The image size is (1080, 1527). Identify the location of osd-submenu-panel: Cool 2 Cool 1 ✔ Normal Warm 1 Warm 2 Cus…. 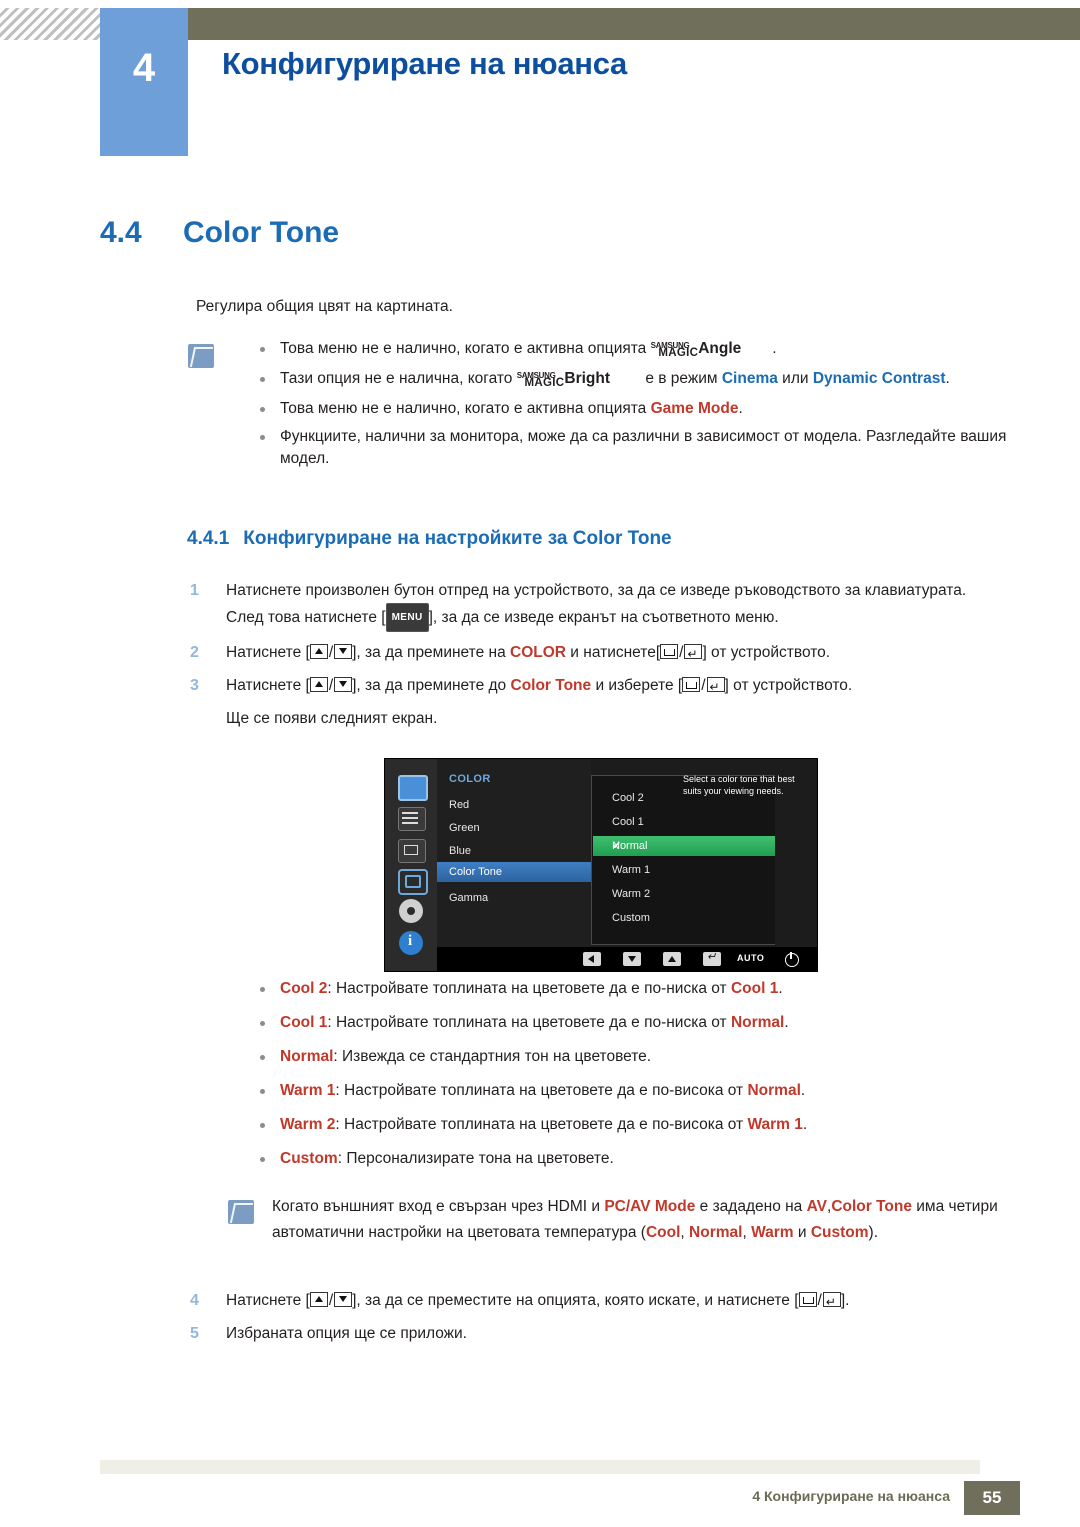
(684, 860).